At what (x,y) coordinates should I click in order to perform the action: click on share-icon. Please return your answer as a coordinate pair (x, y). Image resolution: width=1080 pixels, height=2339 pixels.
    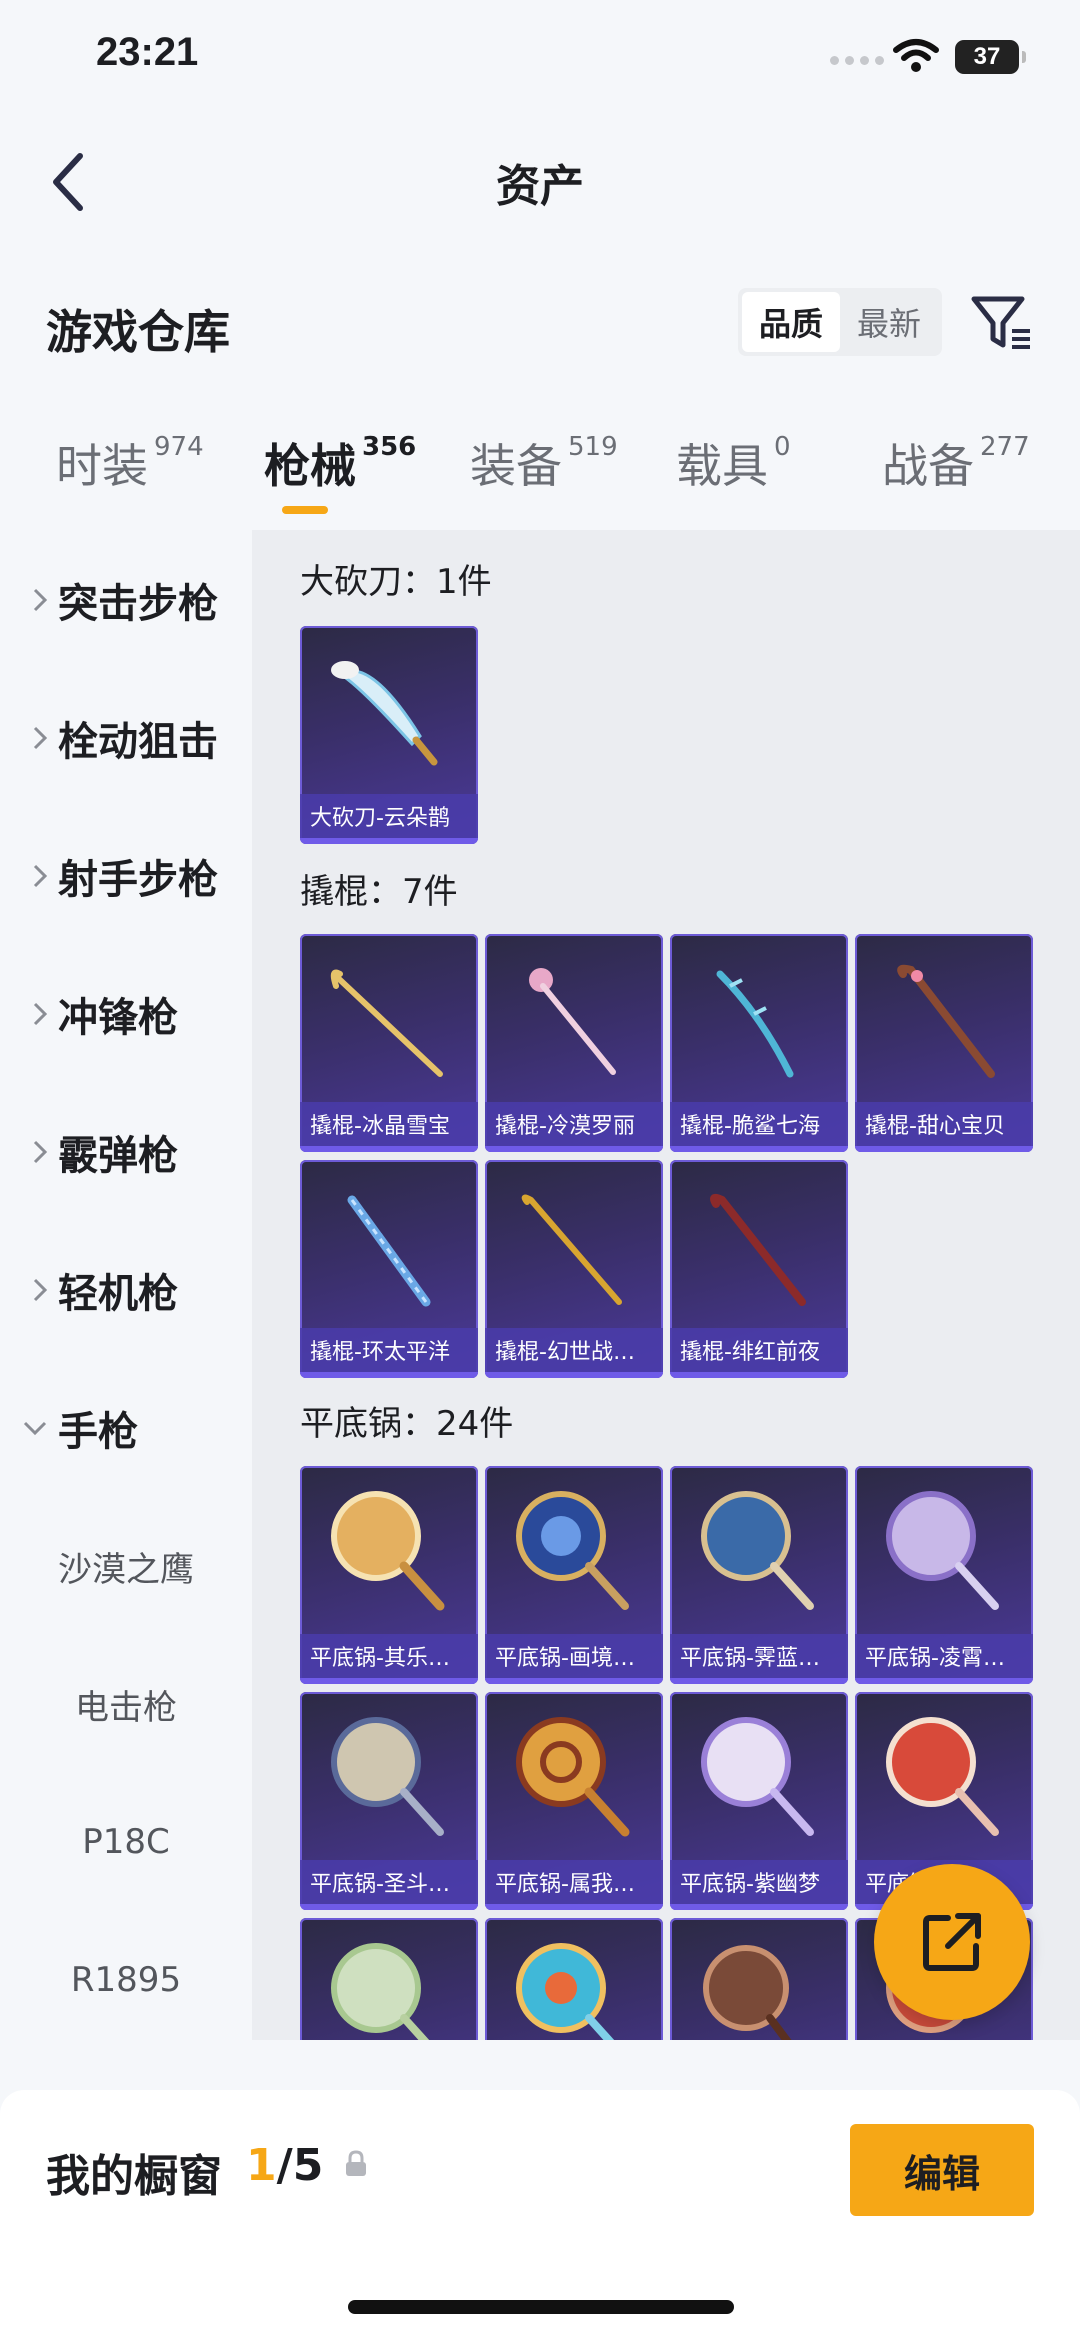
    Looking at the image, I should click on (952, 1942).